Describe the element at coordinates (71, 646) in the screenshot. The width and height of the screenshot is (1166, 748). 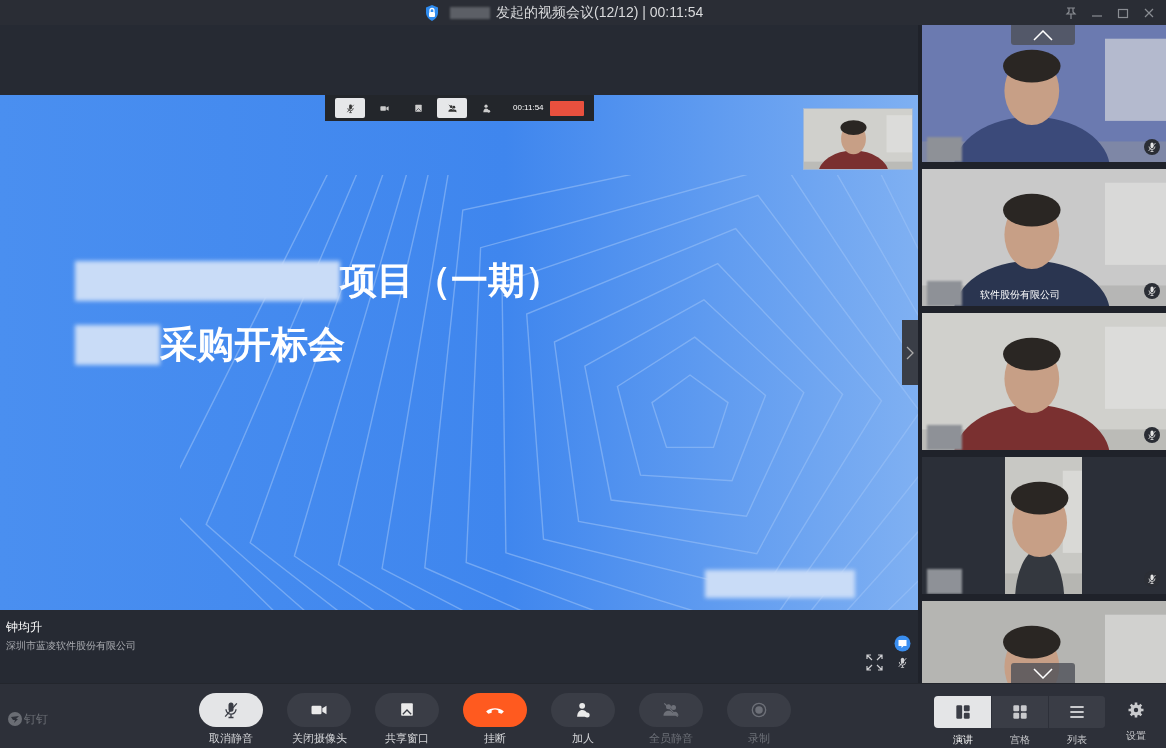
I see `presenter-company: 深圳市蓝凌软件股份有限公司` at that location.